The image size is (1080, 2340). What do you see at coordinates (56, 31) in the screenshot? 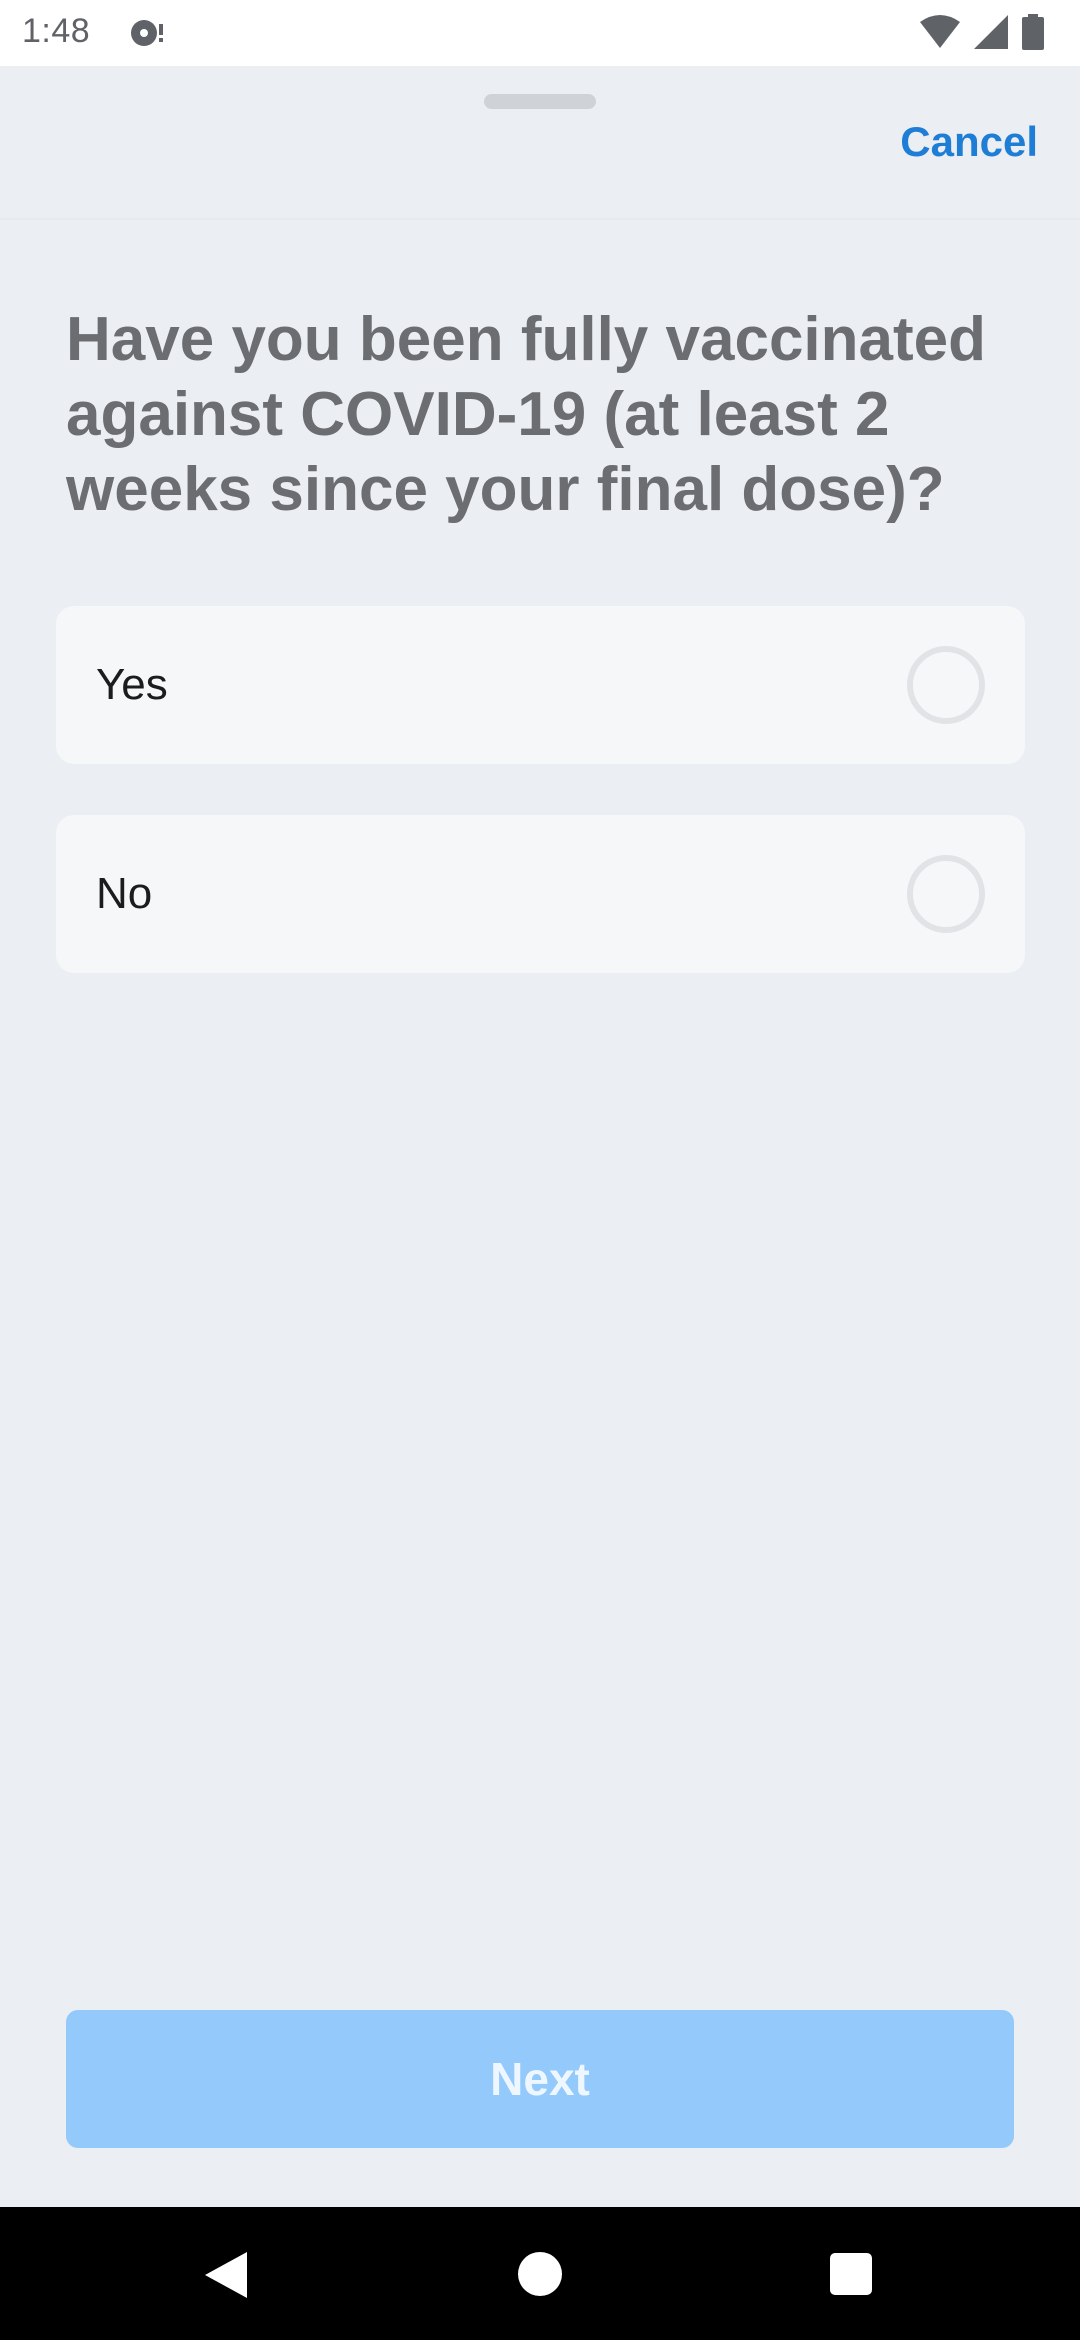
I see `status-time: 1:48` at bounding box center [56, 31].